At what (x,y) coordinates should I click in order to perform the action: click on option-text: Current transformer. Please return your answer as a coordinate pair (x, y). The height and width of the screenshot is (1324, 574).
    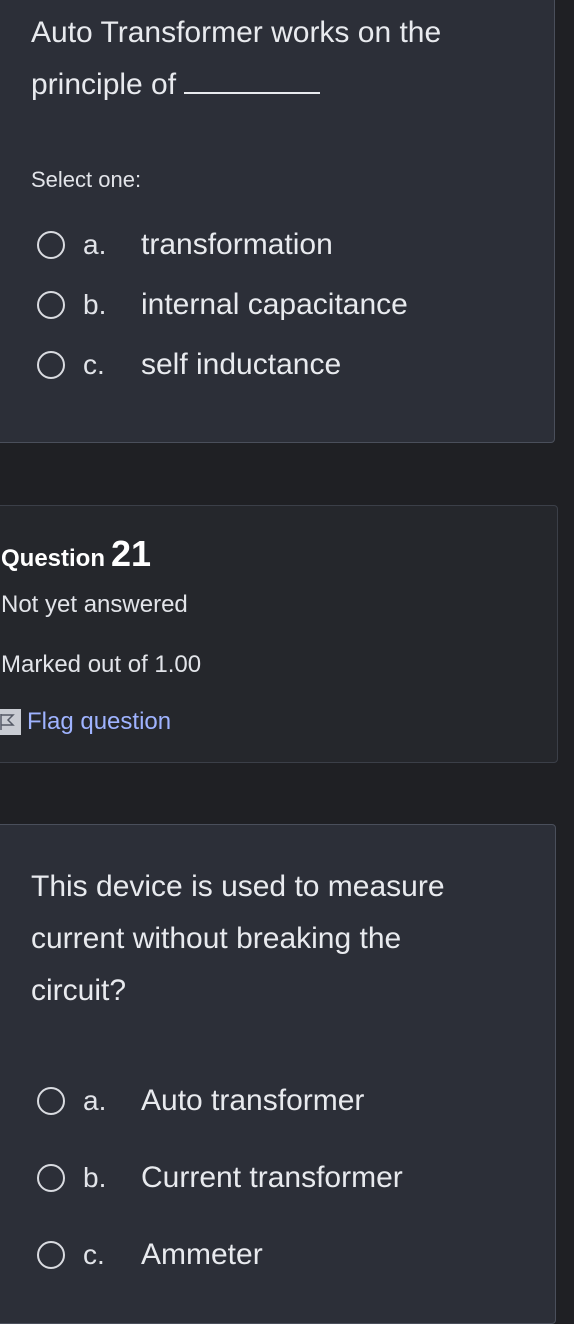
    Looking at the image, I should click on (272, 1177).